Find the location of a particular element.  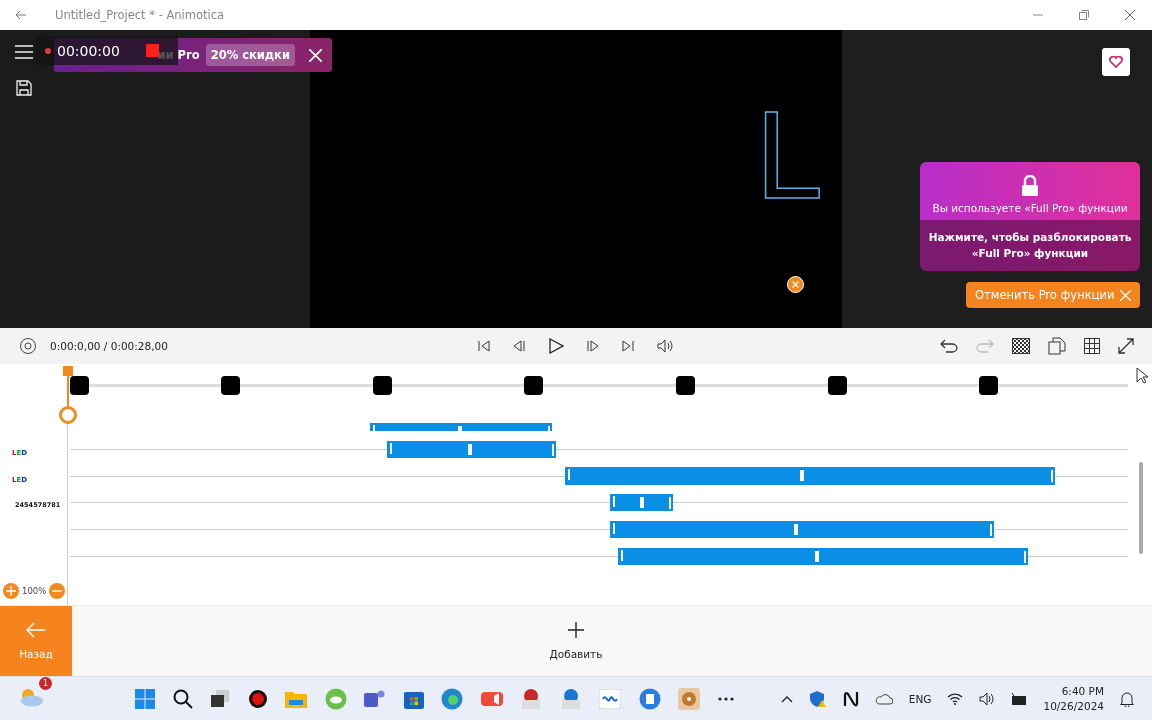

zoom-level: 100% is located at coordinates (34, 591).